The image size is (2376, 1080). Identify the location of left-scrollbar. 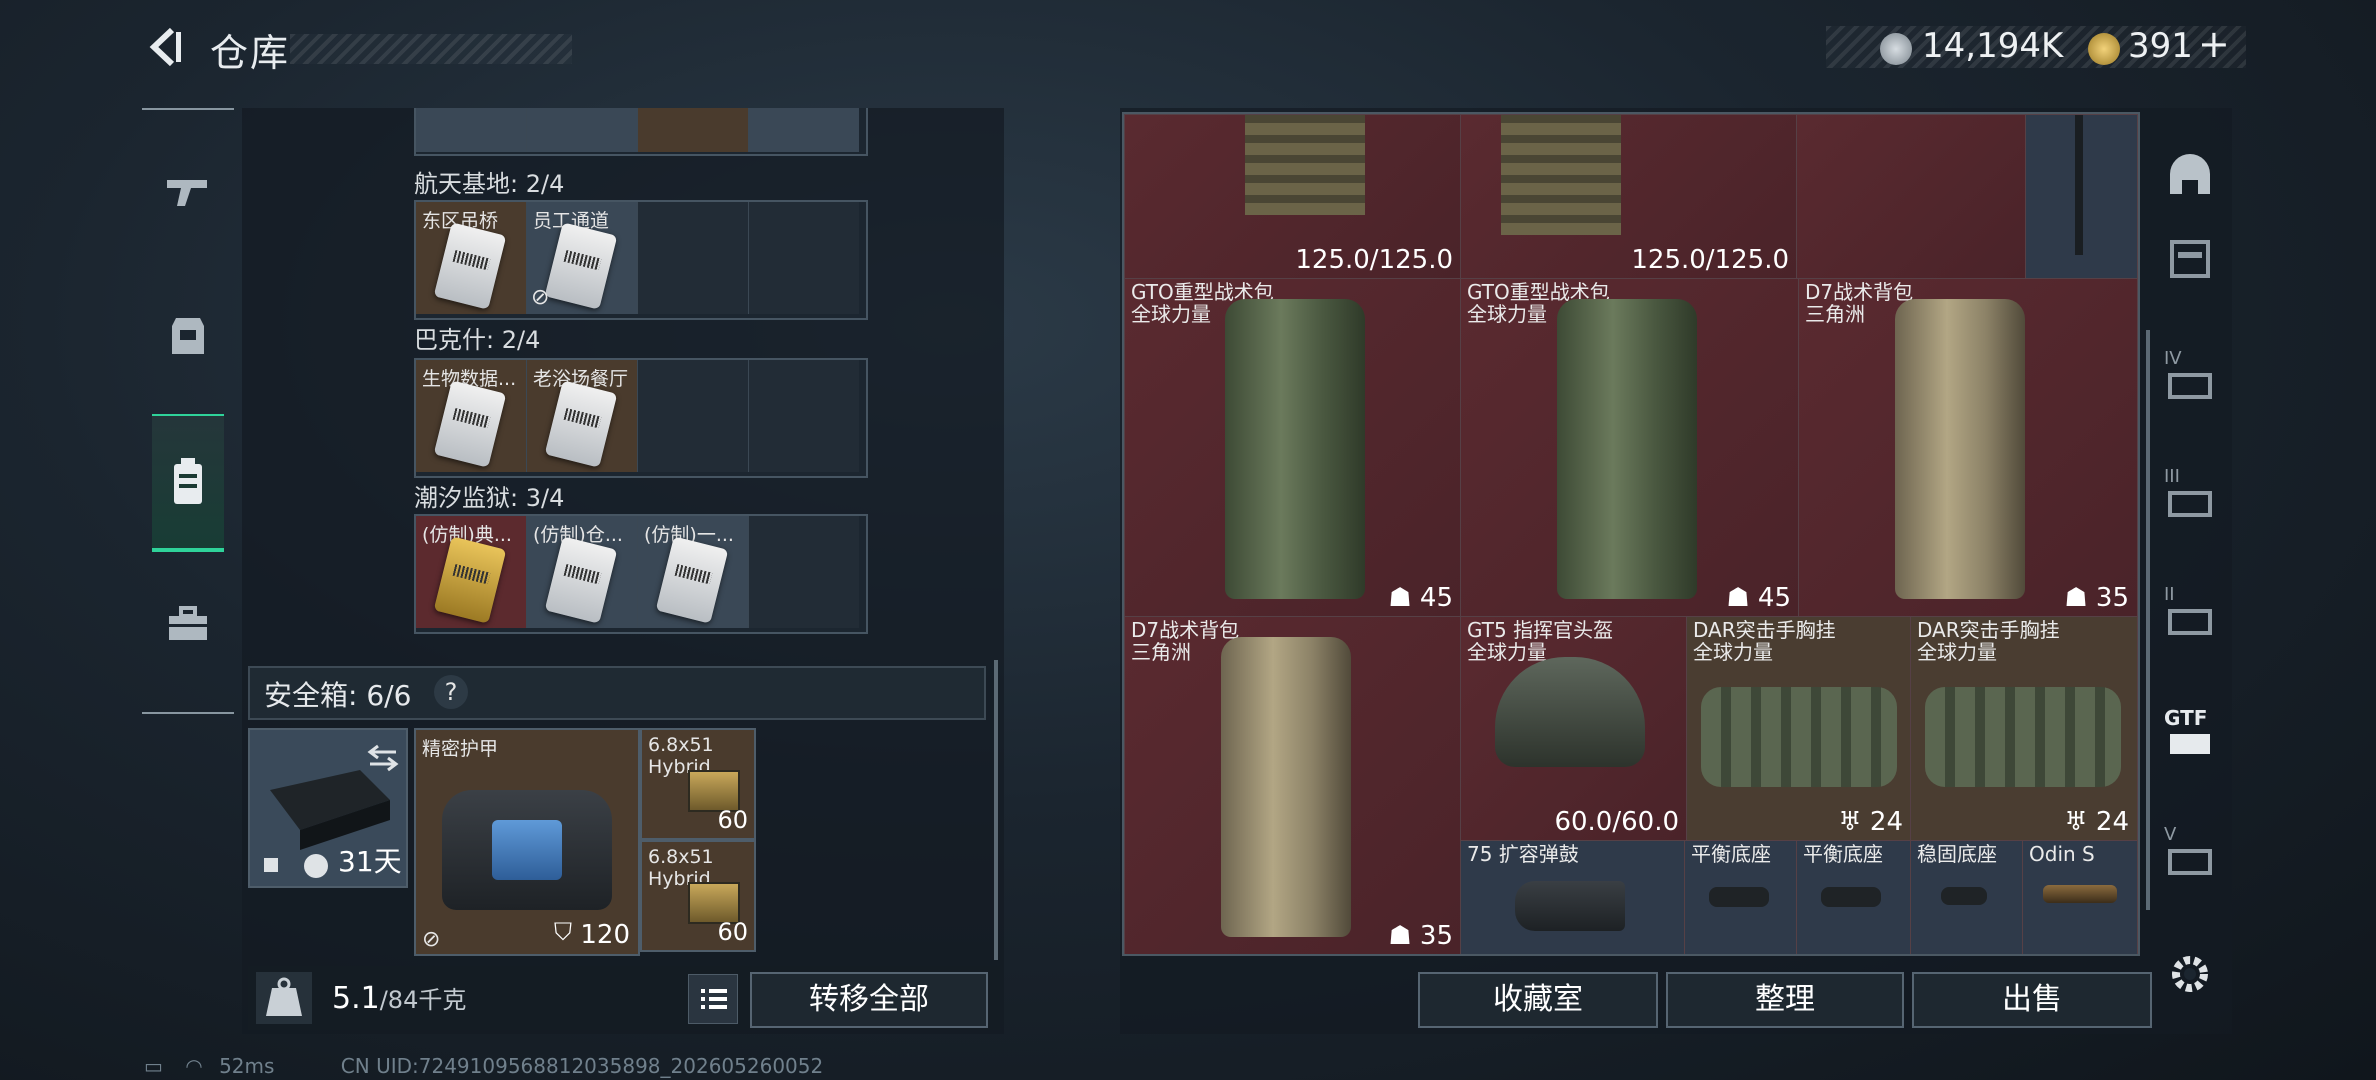
(996, 810).